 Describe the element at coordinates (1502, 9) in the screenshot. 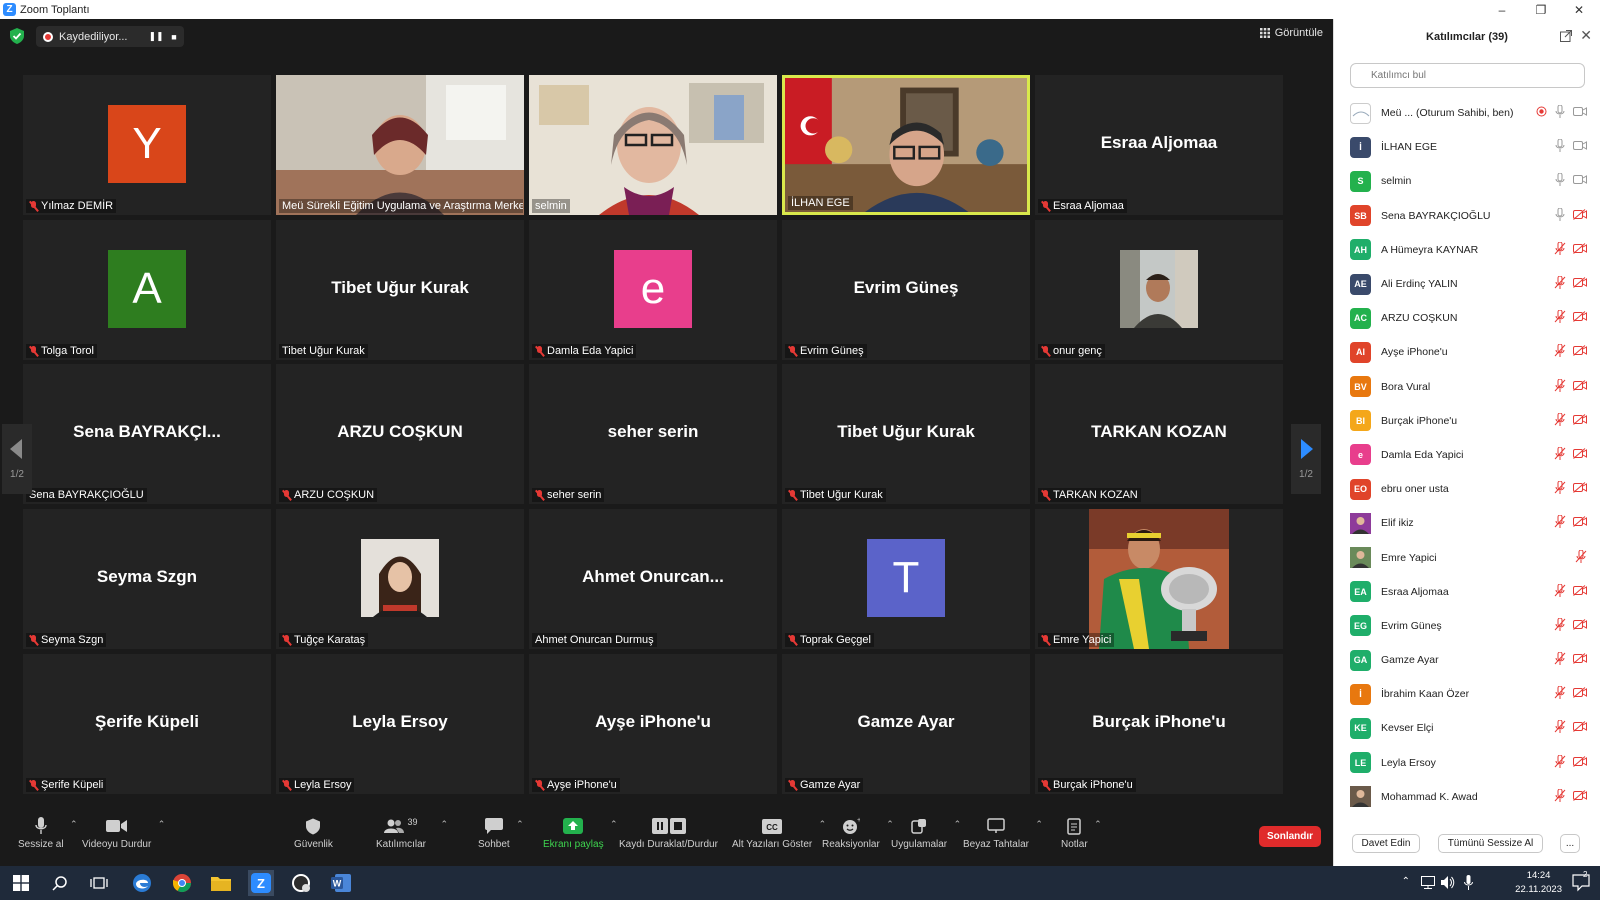

I see `minimize-button: –` at that location.